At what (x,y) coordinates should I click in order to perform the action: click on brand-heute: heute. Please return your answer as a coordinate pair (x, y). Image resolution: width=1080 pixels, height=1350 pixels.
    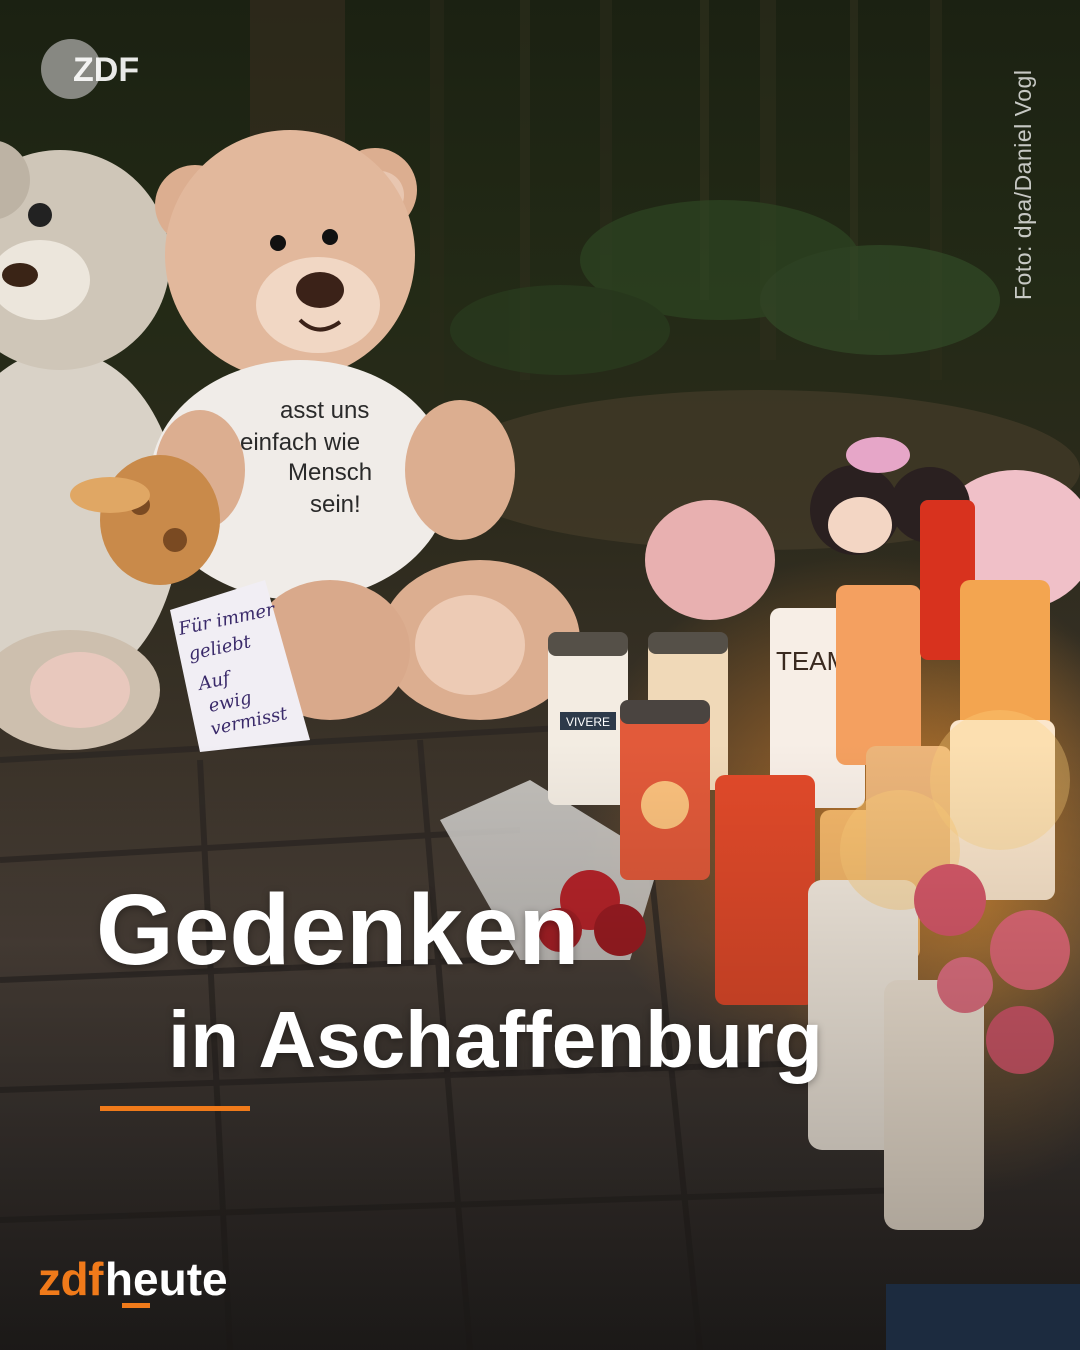
    Looking at the image, I should click on (166, 1279).